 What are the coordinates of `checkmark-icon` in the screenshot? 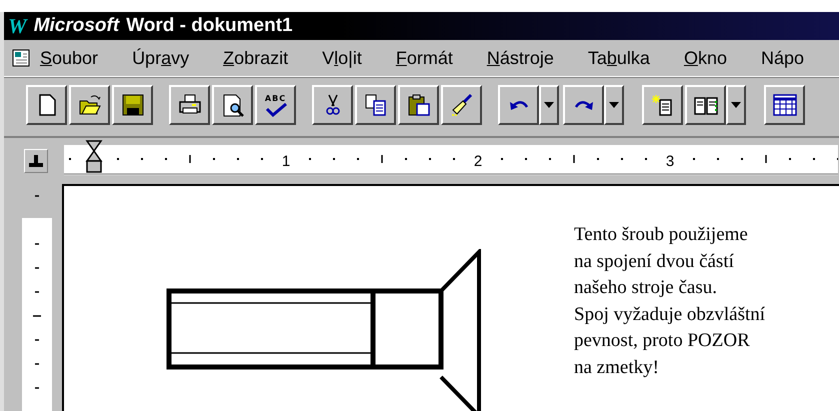 It's located at (276, 109).